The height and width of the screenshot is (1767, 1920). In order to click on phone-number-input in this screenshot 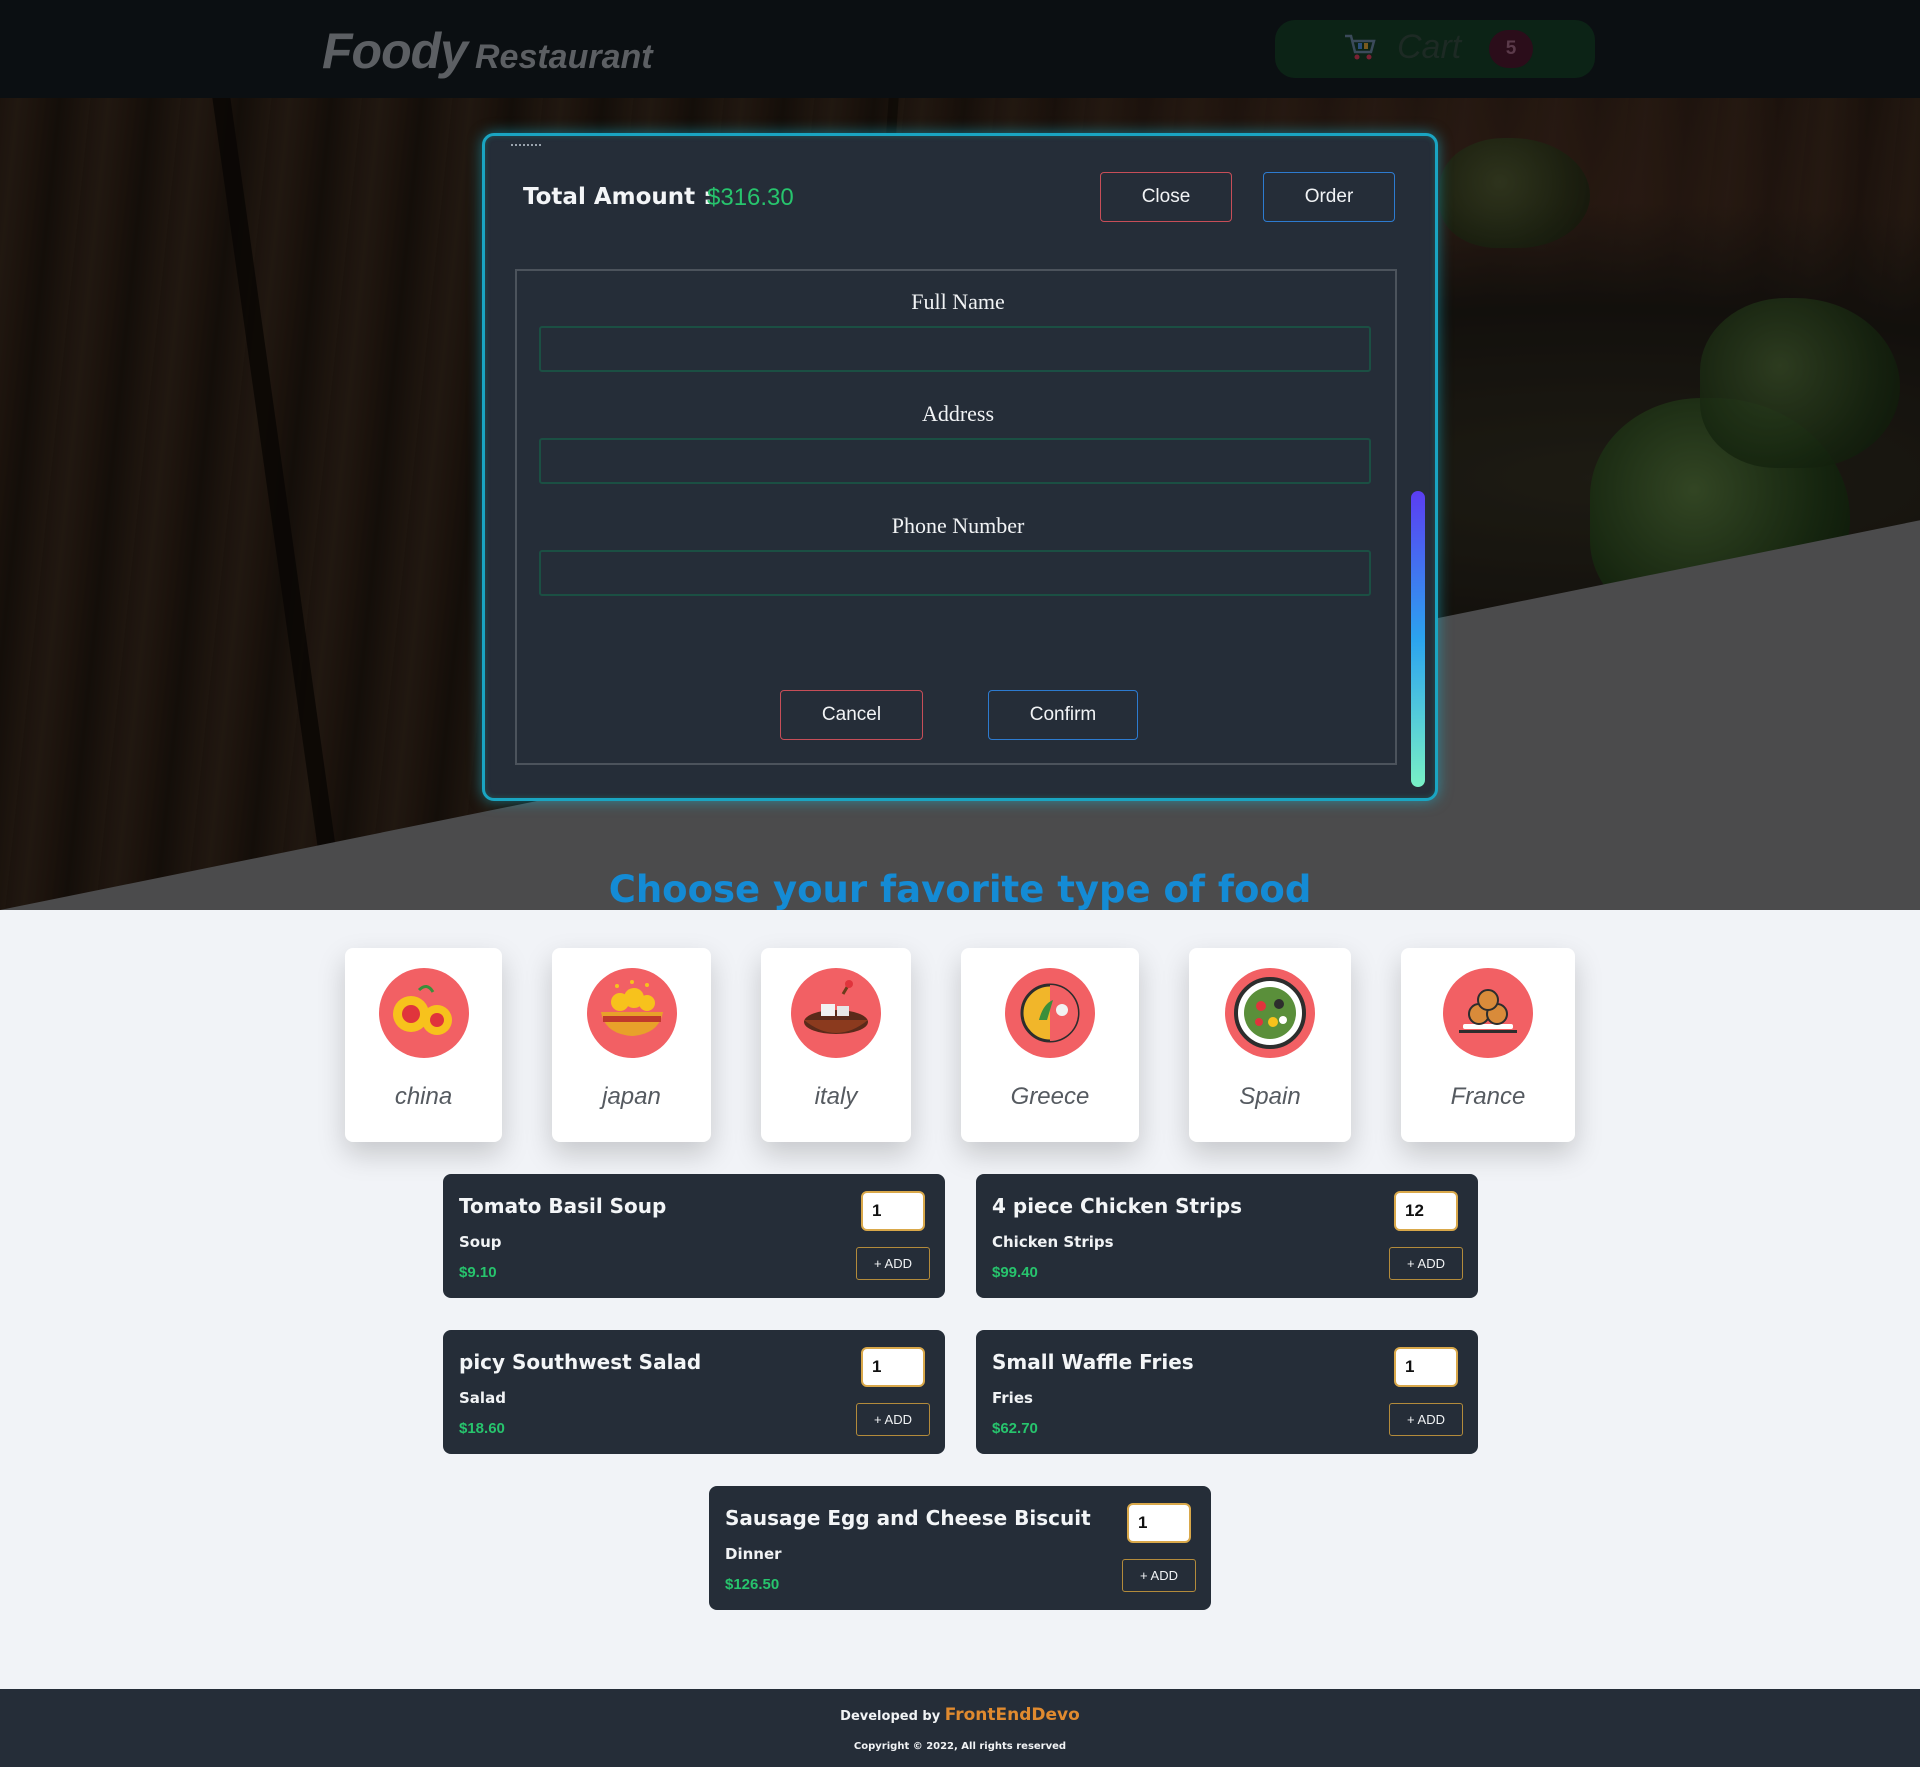, I will do `click(955, 573)`.